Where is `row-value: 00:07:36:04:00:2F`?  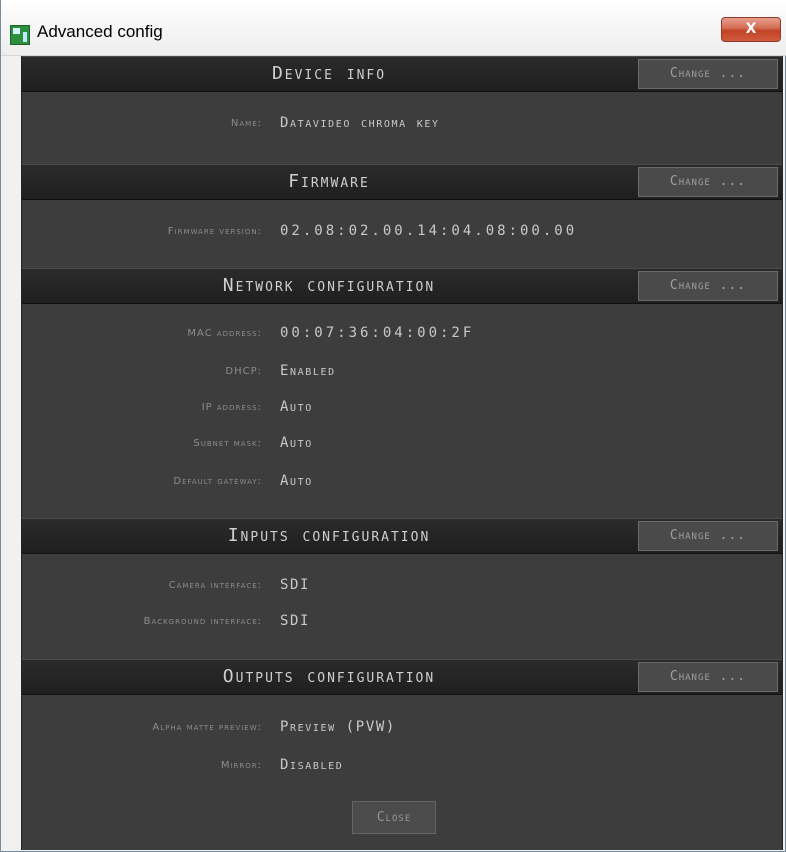 row-value: 00:07:36:04:00:2F is located at coordinates (377, 333).